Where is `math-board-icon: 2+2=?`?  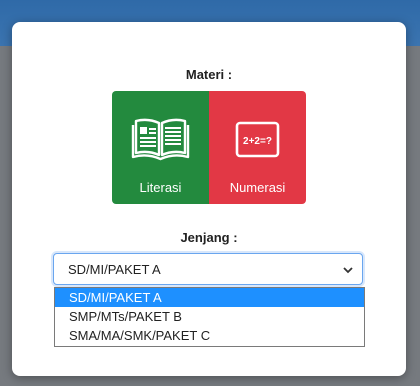 math-board-icon: 2+2=? is located at coordinates (257, 139).